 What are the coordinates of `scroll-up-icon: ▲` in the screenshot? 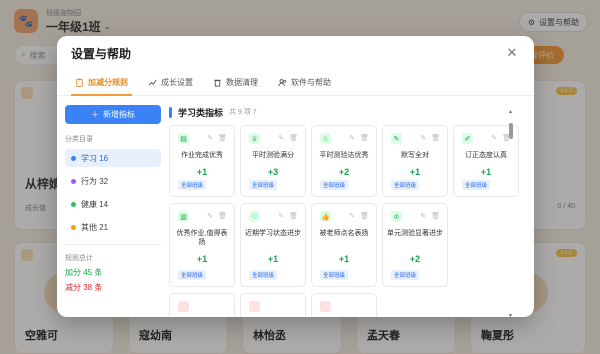 It's located at (510, 112).